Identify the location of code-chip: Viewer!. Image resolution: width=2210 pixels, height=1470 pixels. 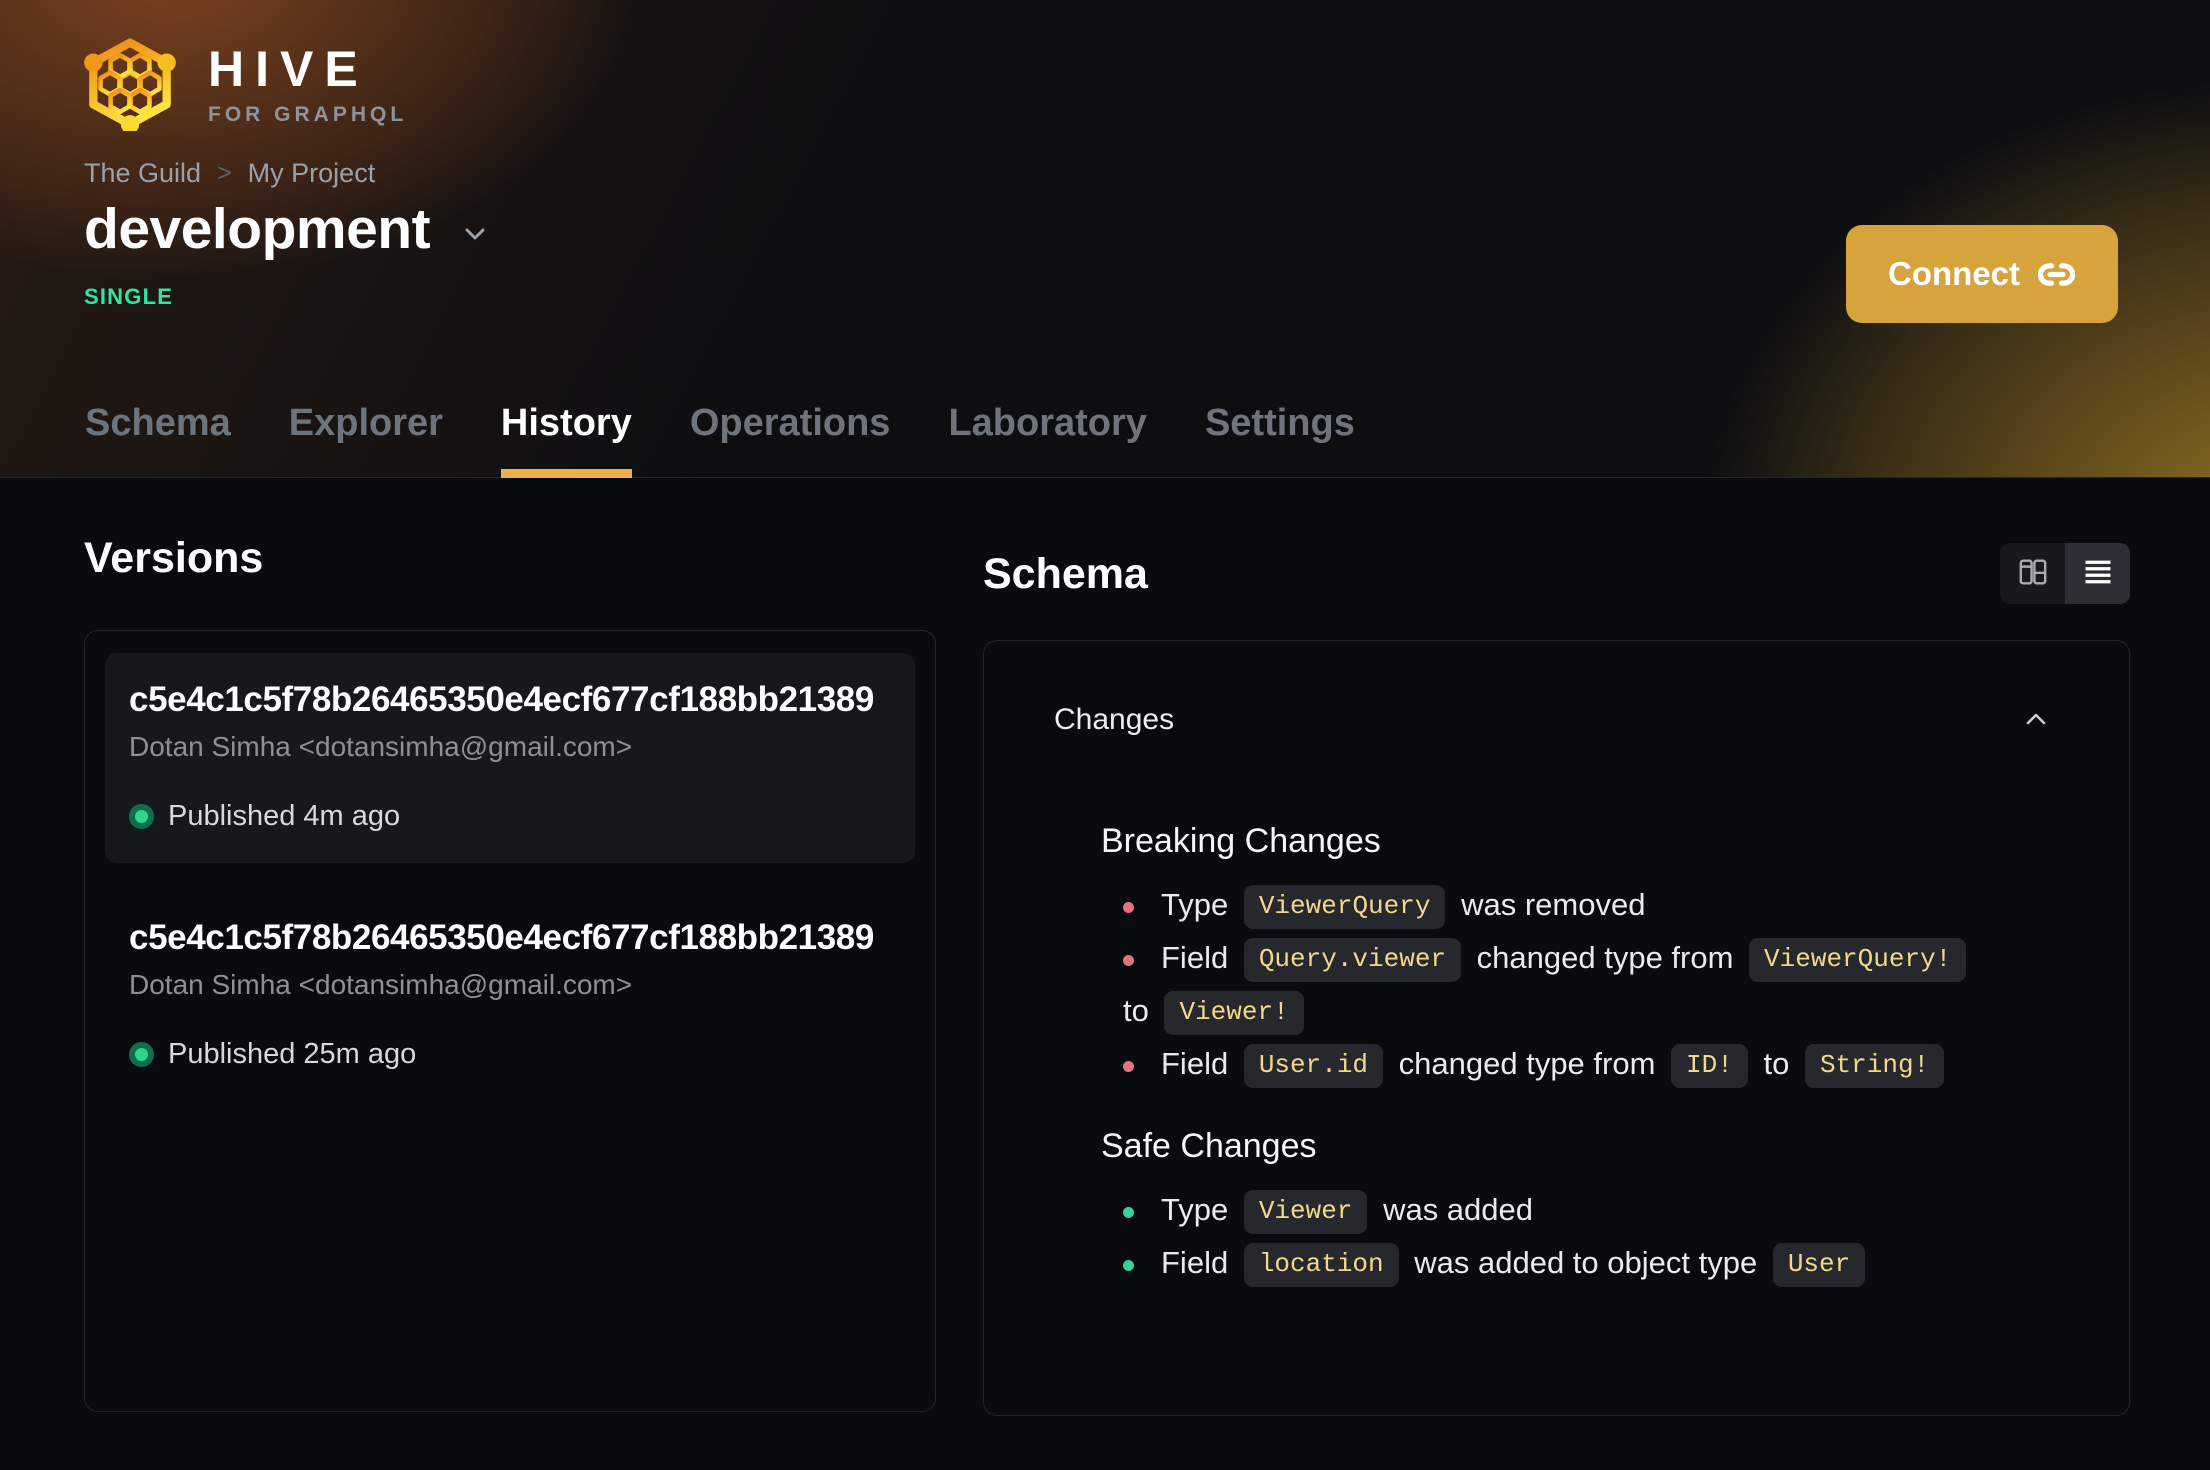
(1234, 1012).